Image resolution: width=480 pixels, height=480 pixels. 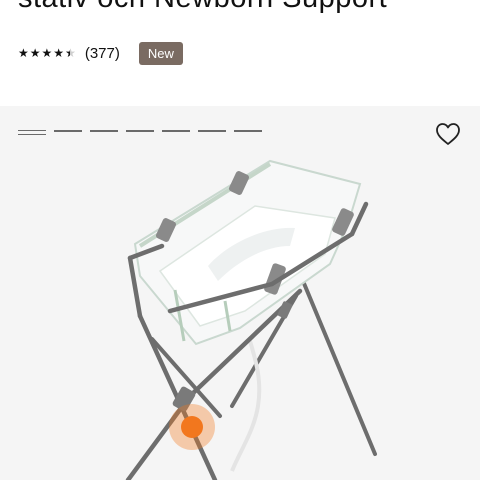 I want to click on review-count: (377), so click(x=102, y=53).